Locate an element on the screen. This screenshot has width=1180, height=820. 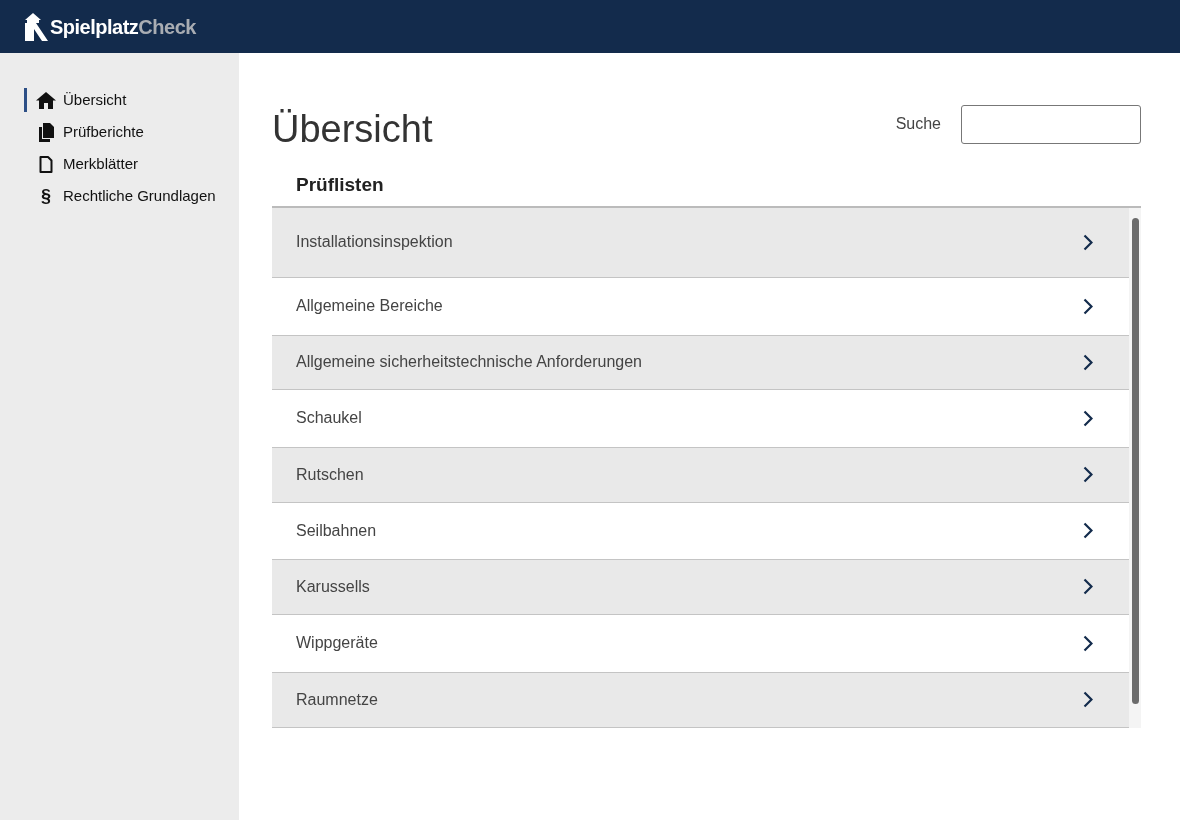
document-icon is located at coordinates (46, 164).